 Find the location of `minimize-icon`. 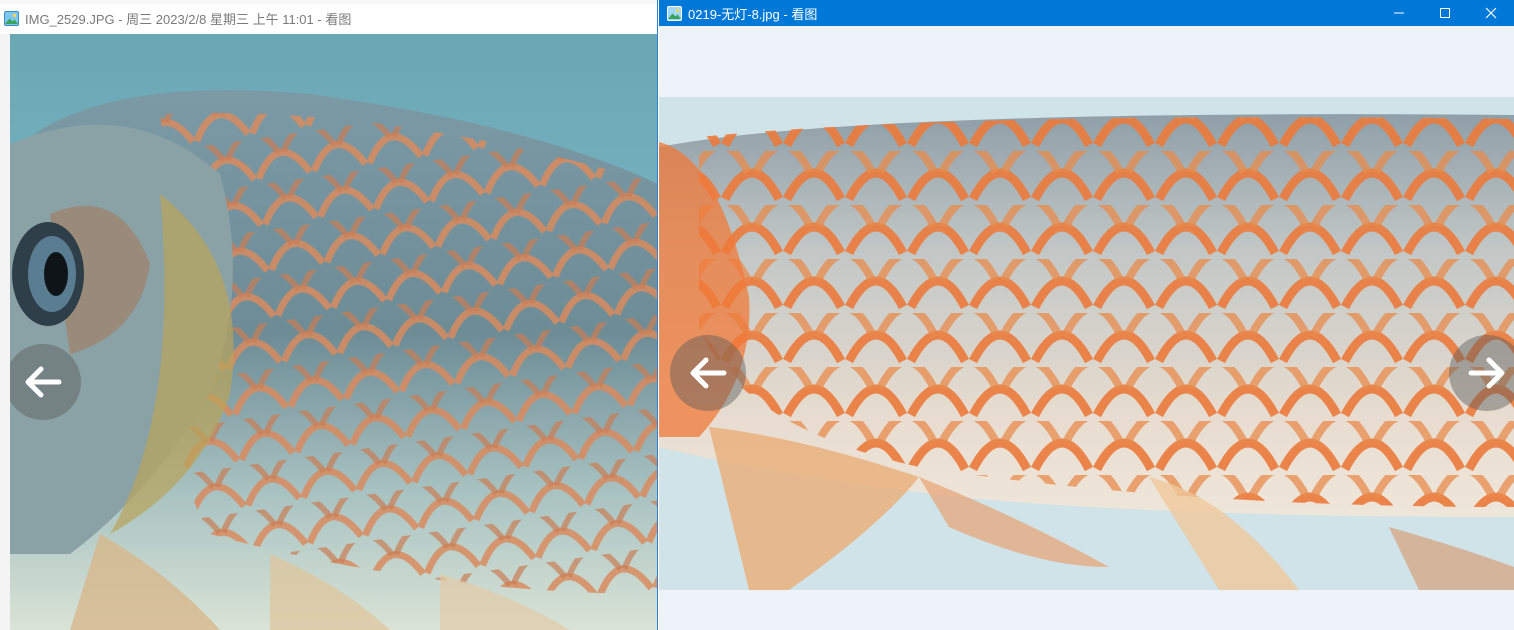

minimize-icon is located at coordinates (1399, 13).